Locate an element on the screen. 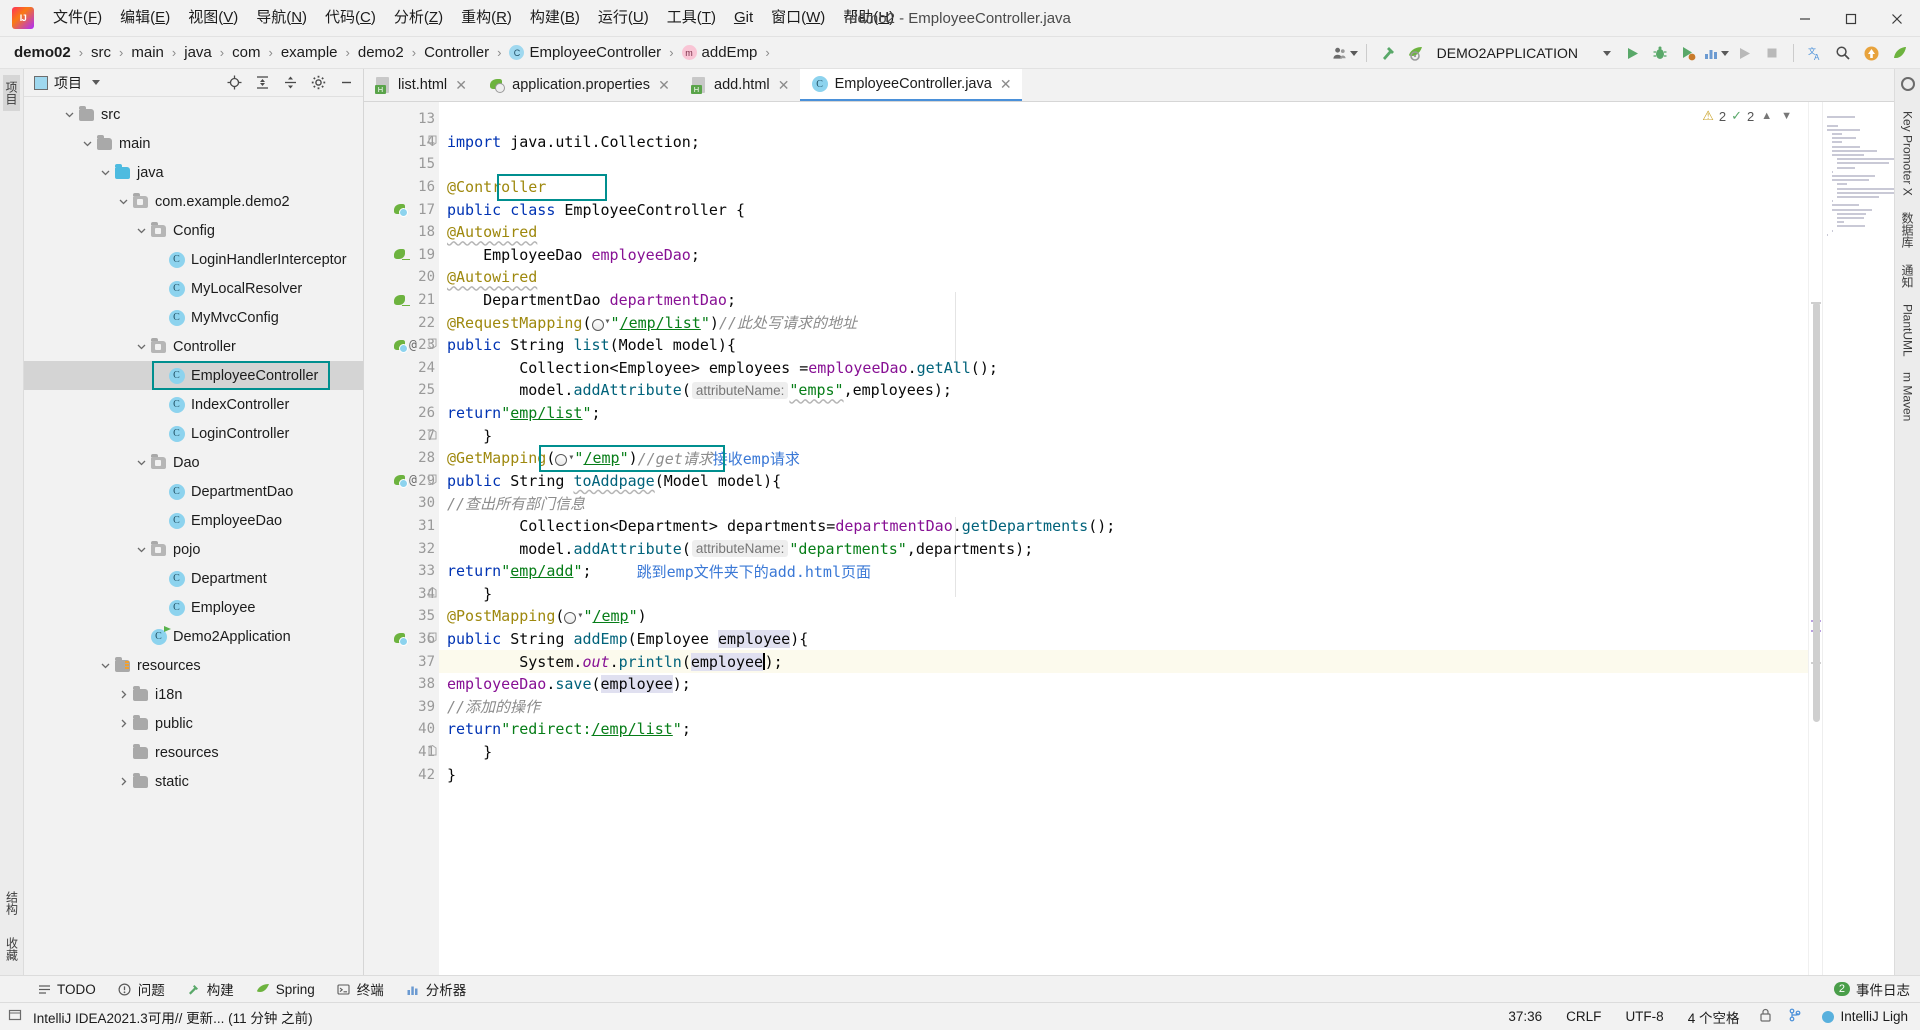 This screenshot has width=1920, height=1030. tree-item-com-example-demo2: com.example.demo2 is located at coordinates (193, 201).